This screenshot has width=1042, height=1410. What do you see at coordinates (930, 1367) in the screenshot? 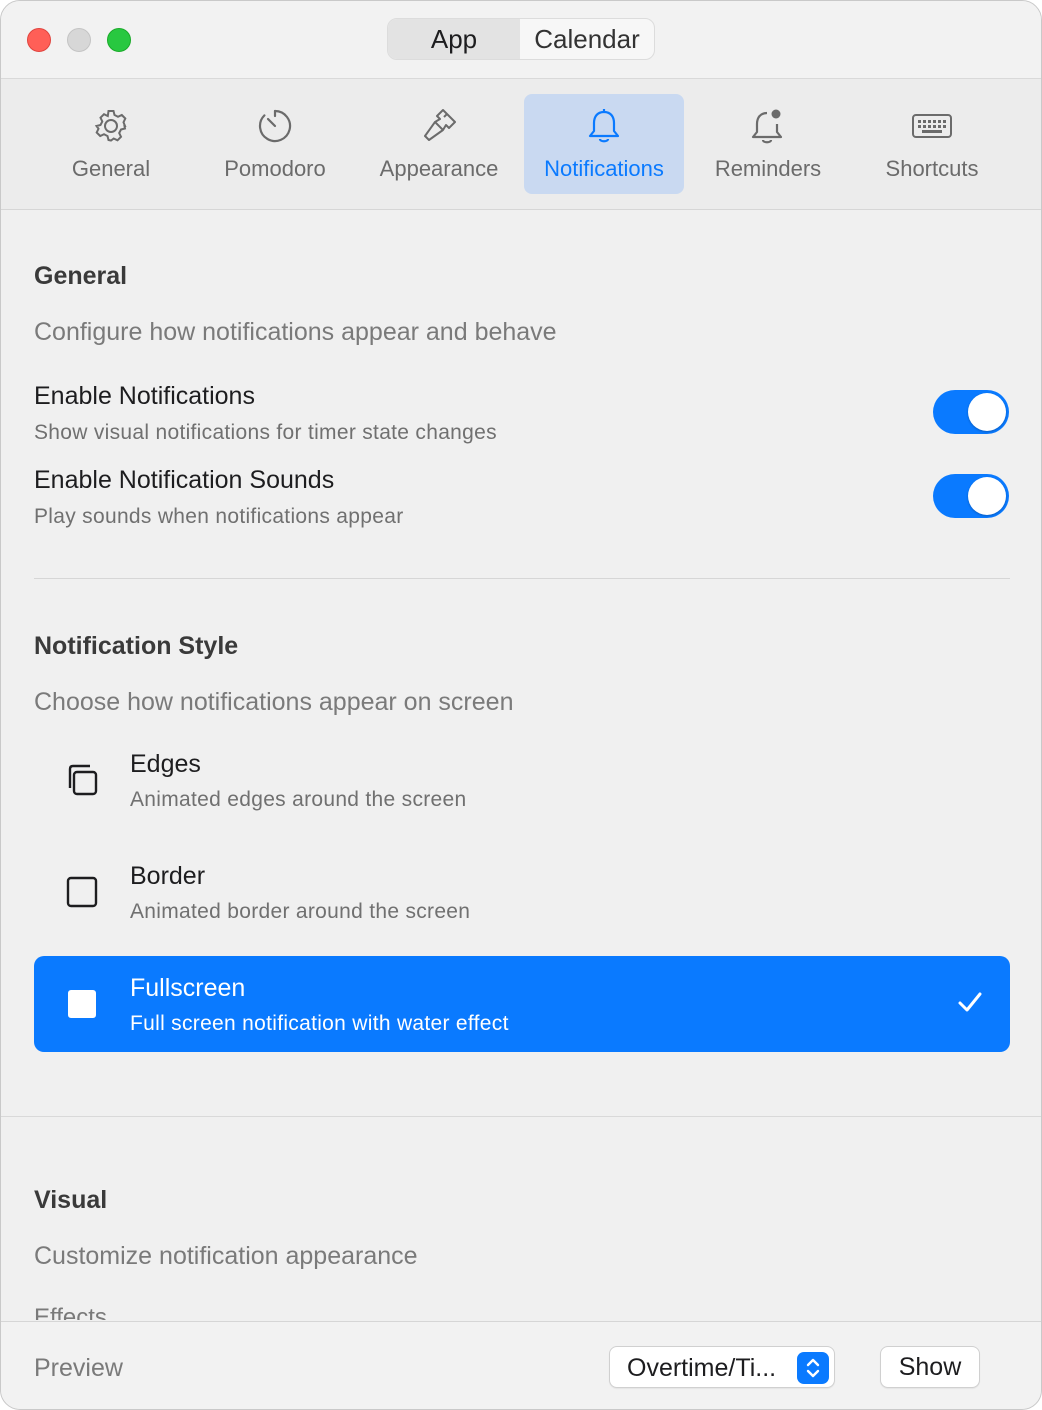
I see `show-preview-button: Show` at bounding box center [930, 1367].